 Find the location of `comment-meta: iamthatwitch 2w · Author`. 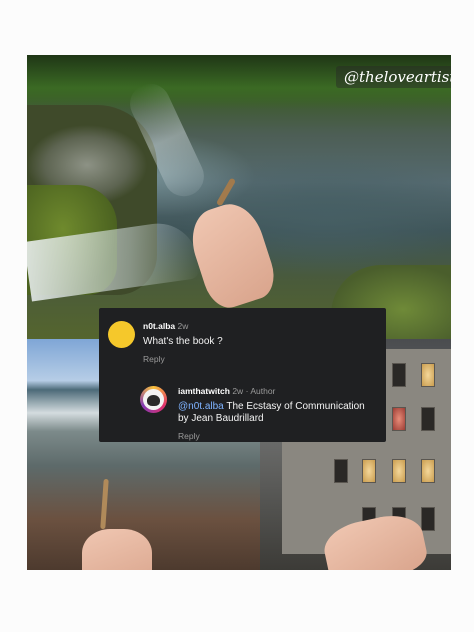

comment-meta: iamthatwitch 2w · Author is located at coordinates (271, 391).